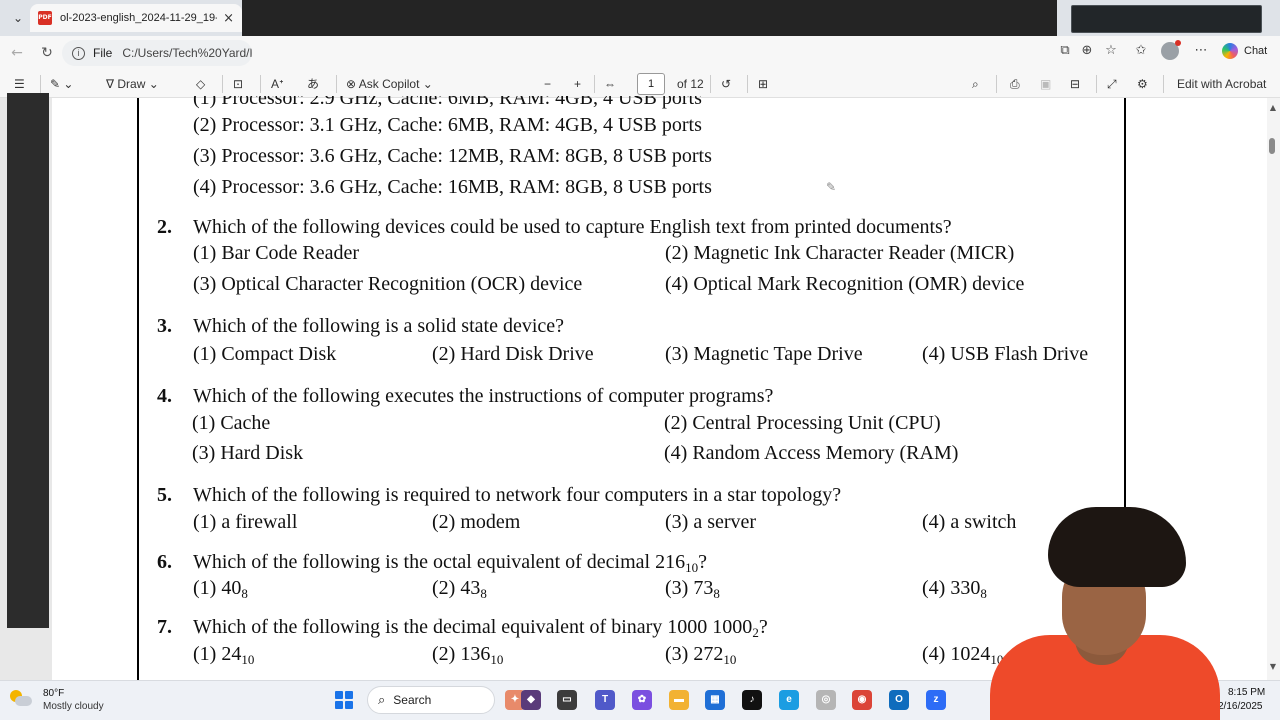  Describe the element at coordinates (461, 654) in the screenshot. I see `q7-option-2-value: (2) 136` at that location.